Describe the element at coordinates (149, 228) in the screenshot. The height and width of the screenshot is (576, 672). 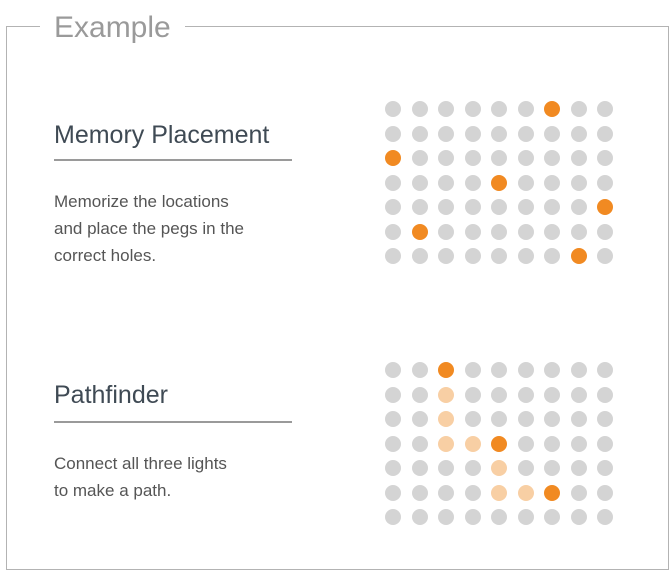
I see `description-line: and place the pegs in the` at that location.